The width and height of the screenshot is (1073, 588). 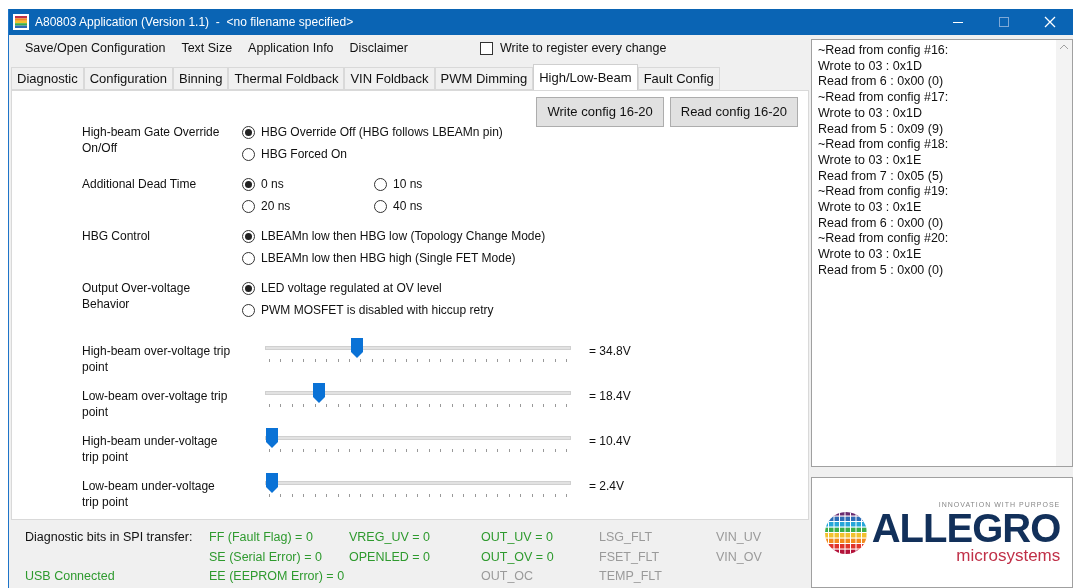 What do you see at coordinates (884, 192) in the screenshot?
I see `log-line: ~Read from config #19:` at bounding box center [884, 192].